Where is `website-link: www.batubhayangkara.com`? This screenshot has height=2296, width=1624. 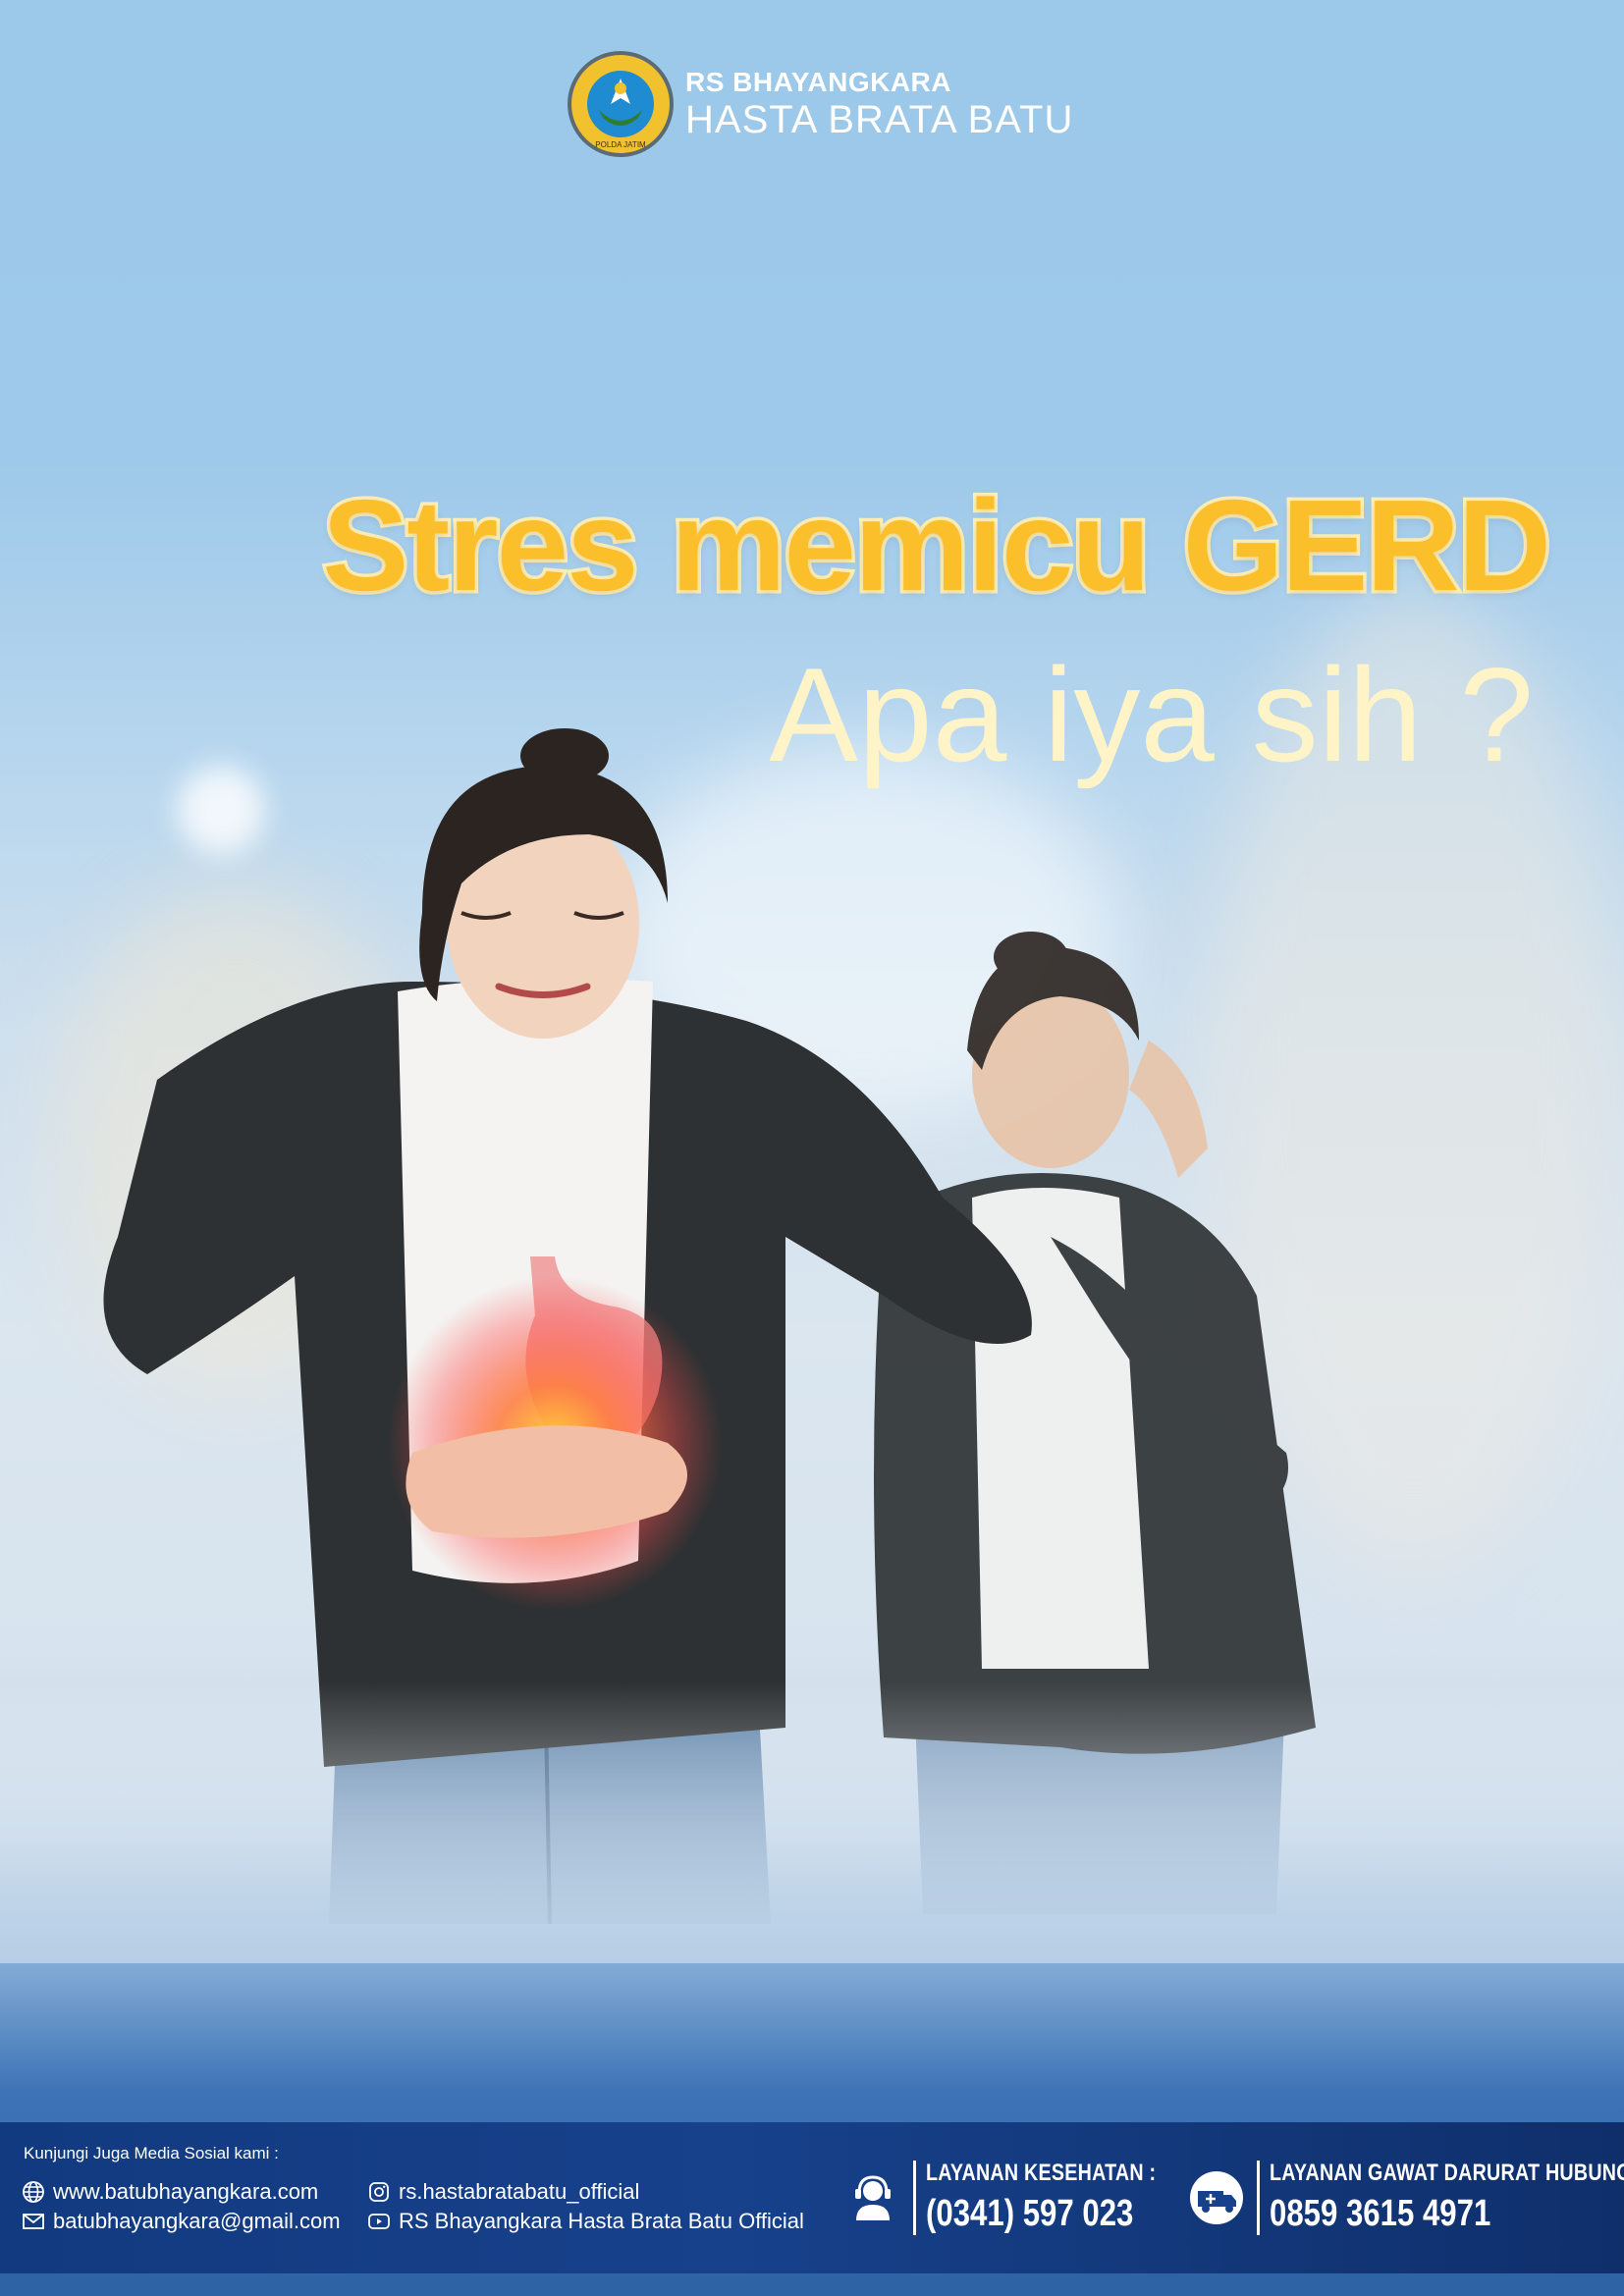 website-link: www.batubhayangkara.com is located at coordinates (170, 2192).